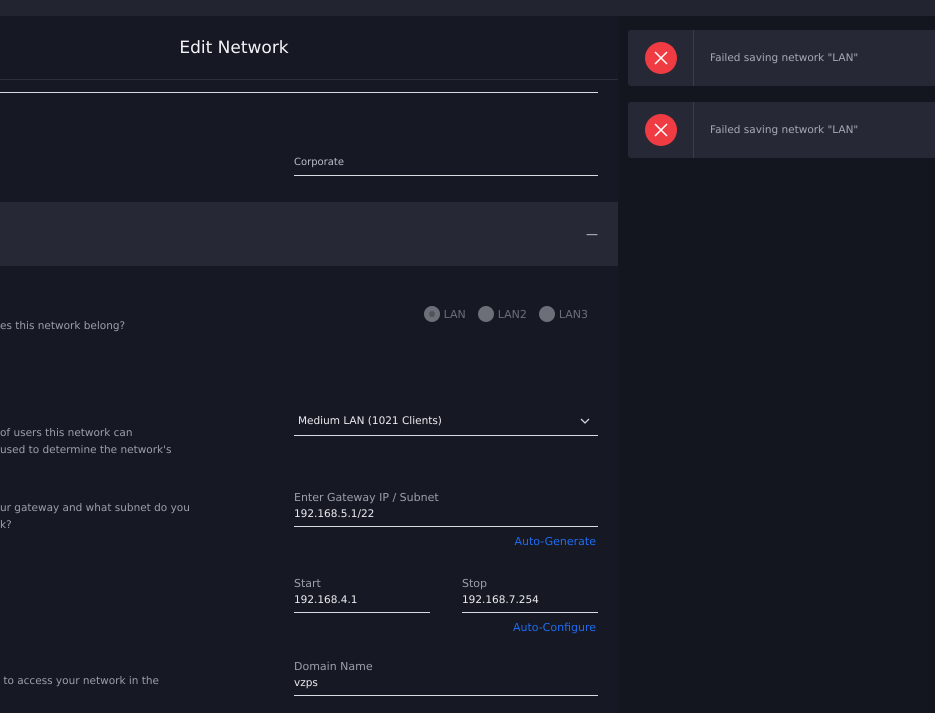  Describe the element at coordinates (446, 165) in the screenshot. I see `input-field: Corporate` at that location.